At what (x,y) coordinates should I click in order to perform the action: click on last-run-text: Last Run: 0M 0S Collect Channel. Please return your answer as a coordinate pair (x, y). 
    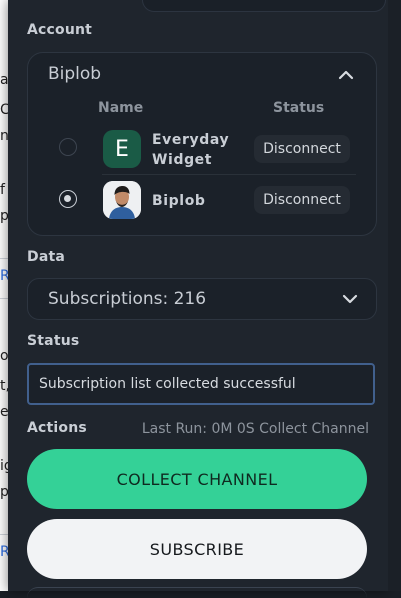
    Looking at the image, I should click on (255, 429).